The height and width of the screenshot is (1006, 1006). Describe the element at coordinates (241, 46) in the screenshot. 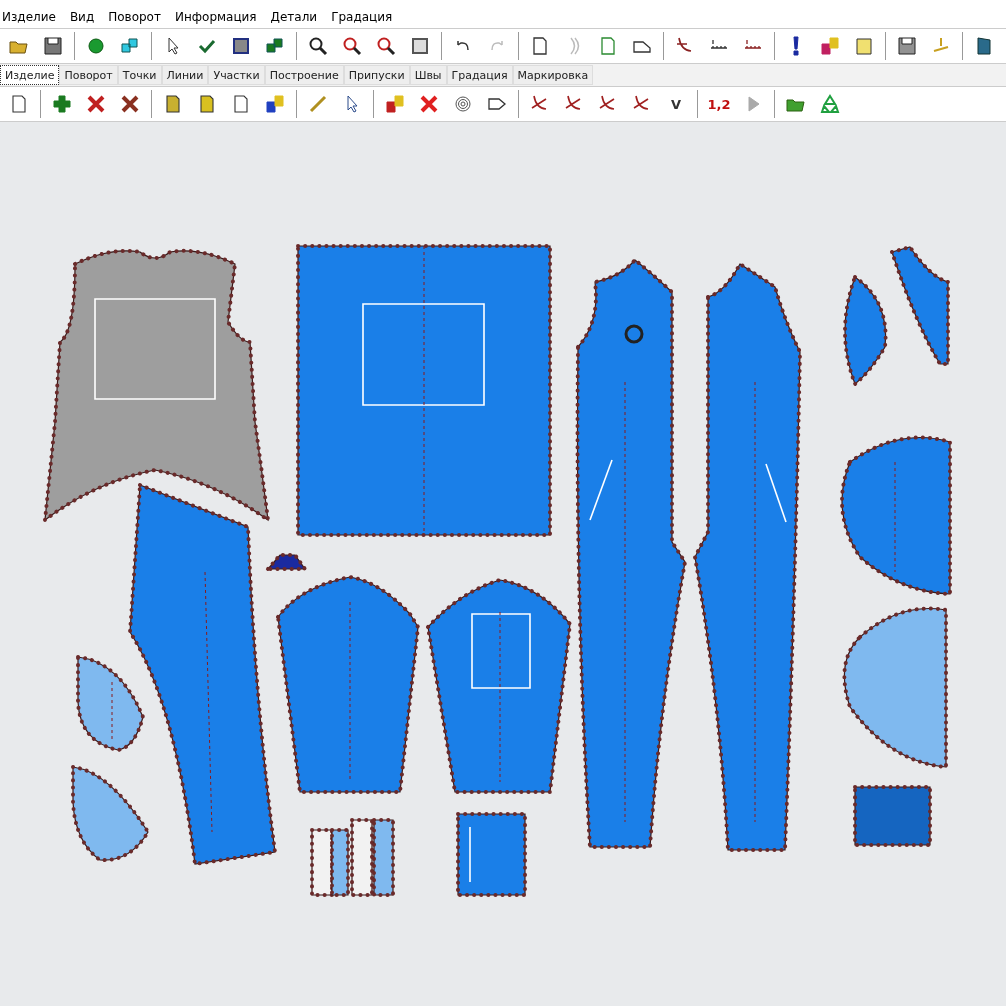

I see `square-icon` at that location.